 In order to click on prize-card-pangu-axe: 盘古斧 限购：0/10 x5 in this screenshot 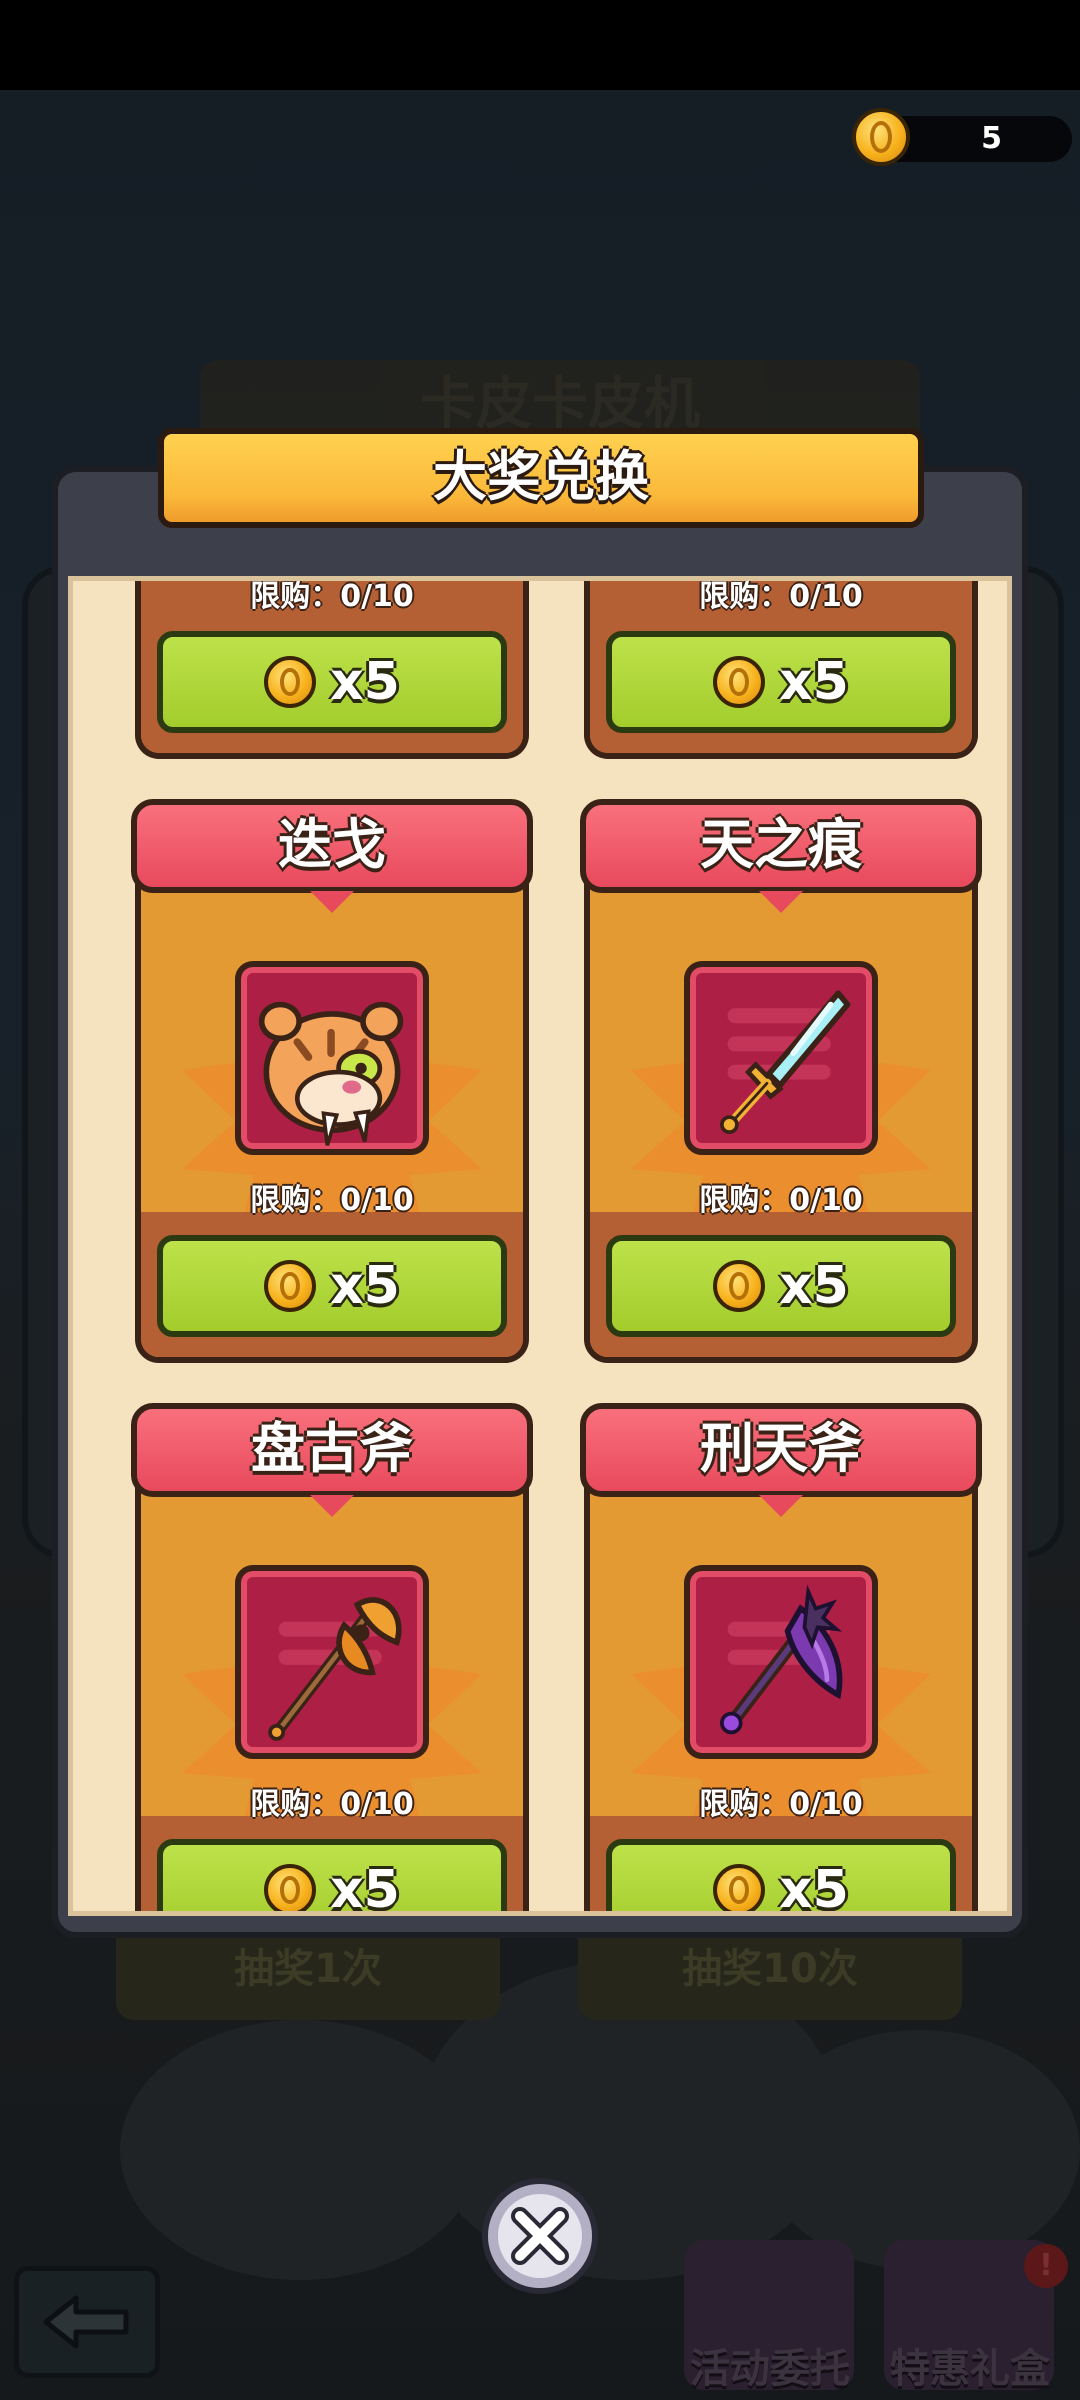, I will do `click(332, 1659)`.